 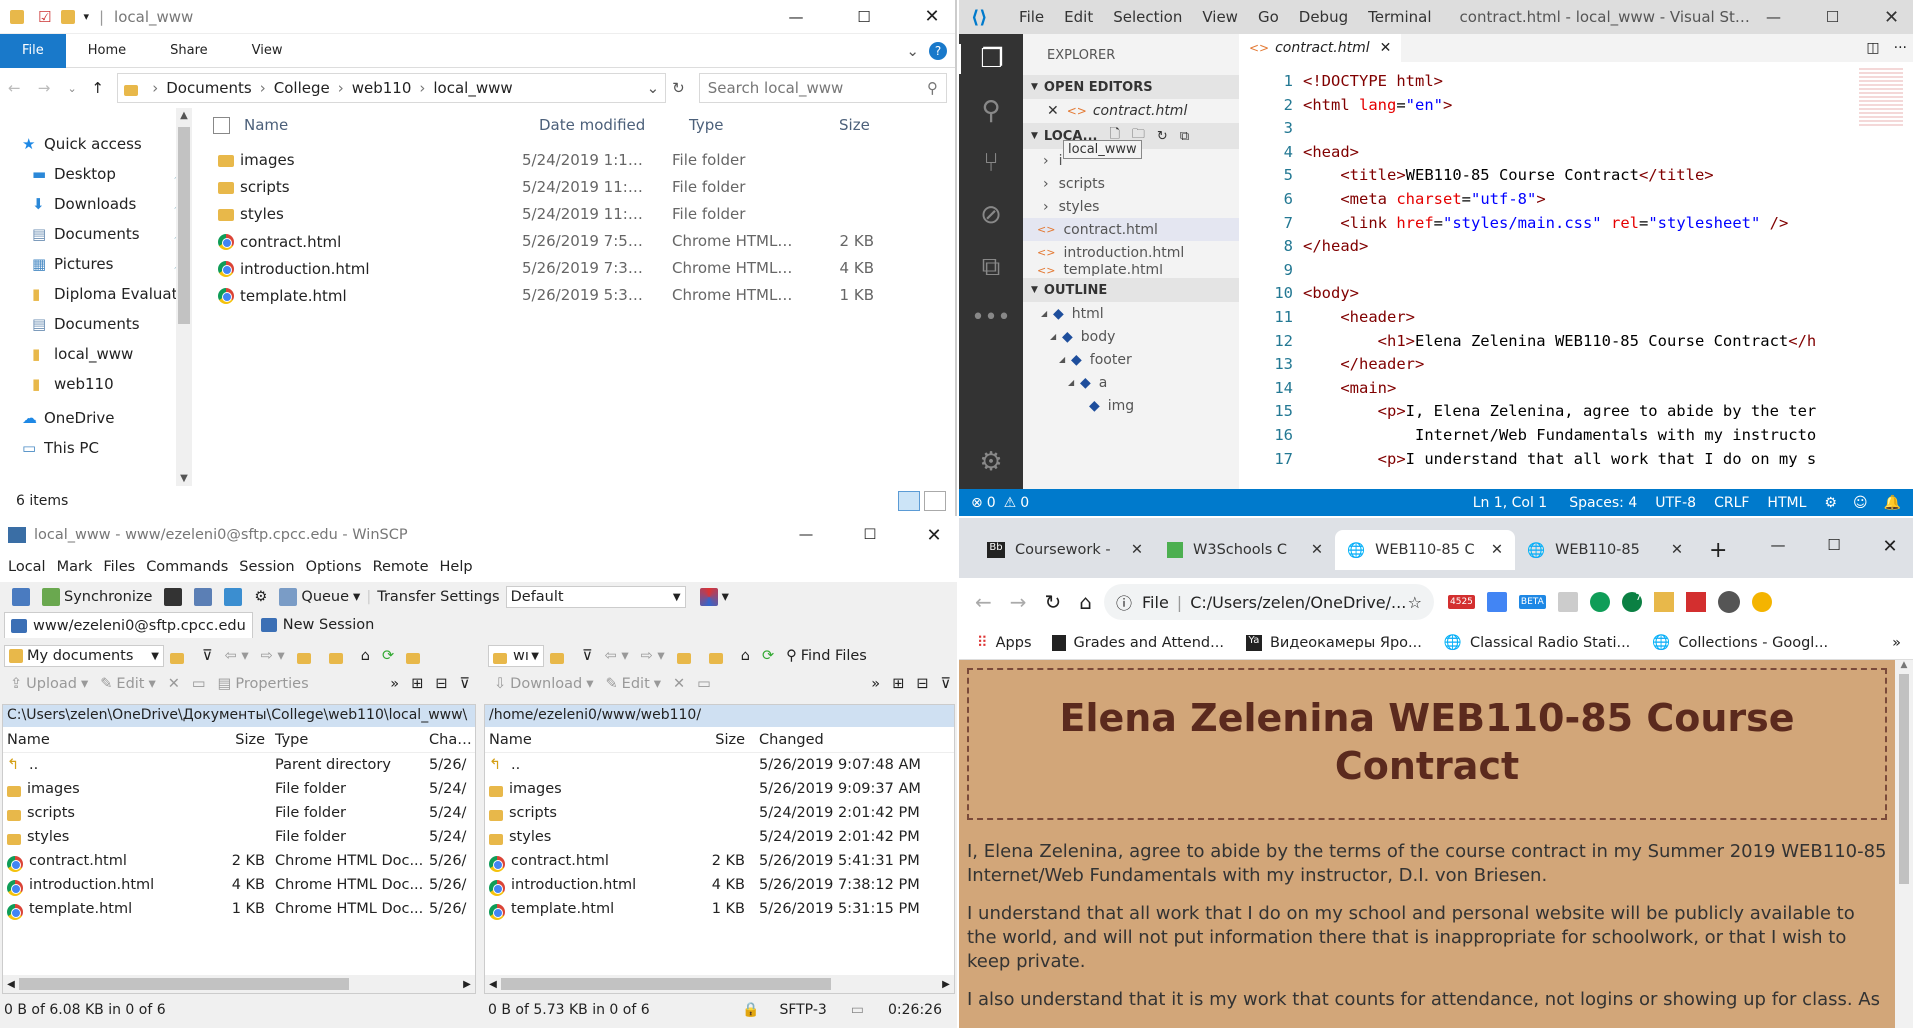 What do you see at coordinates (97, 448) in the screenshot?
I see `nav-item: ▭ This PC` at bounding box center [97, 448].